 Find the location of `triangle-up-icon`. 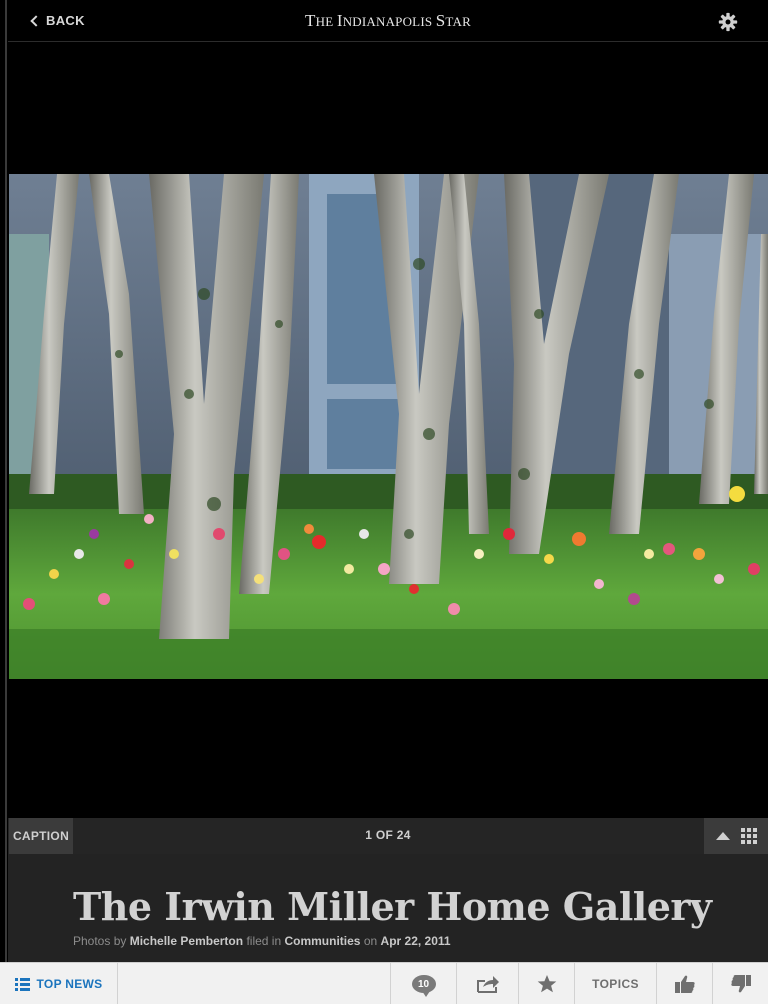

triangle-up-icon is located at coordinates (722, 836).